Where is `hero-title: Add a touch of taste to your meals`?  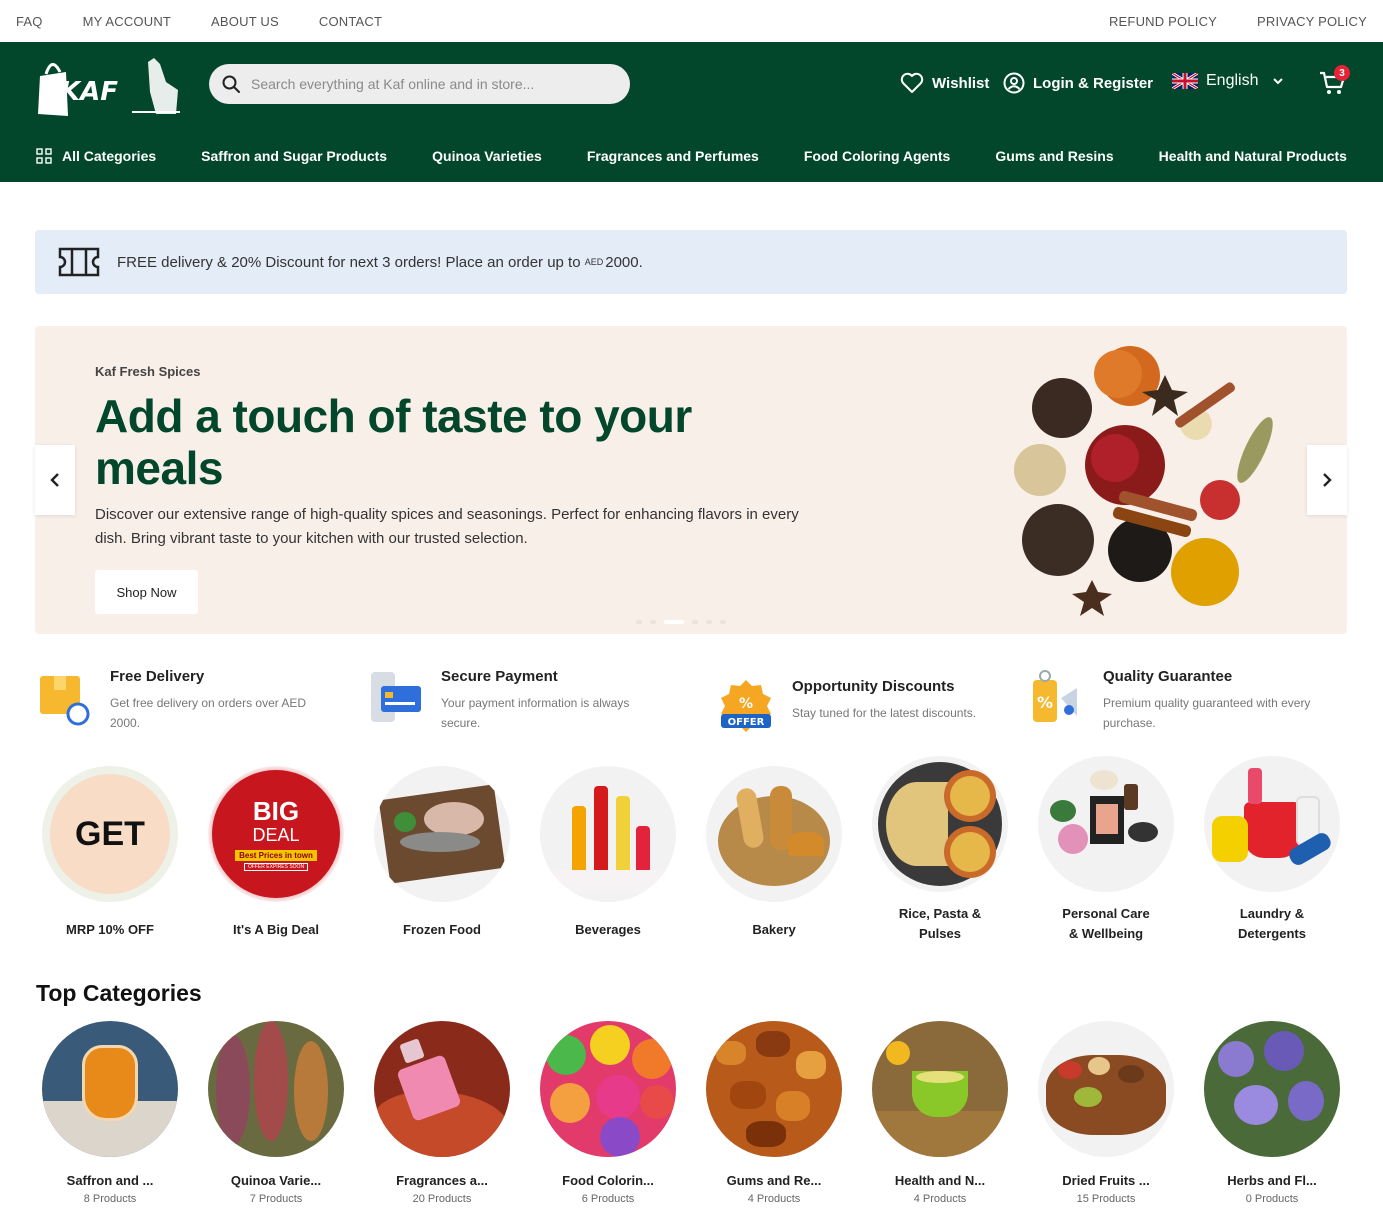 hero-title: Add a touch of taste to your meals is located at coordinates (393, 442).